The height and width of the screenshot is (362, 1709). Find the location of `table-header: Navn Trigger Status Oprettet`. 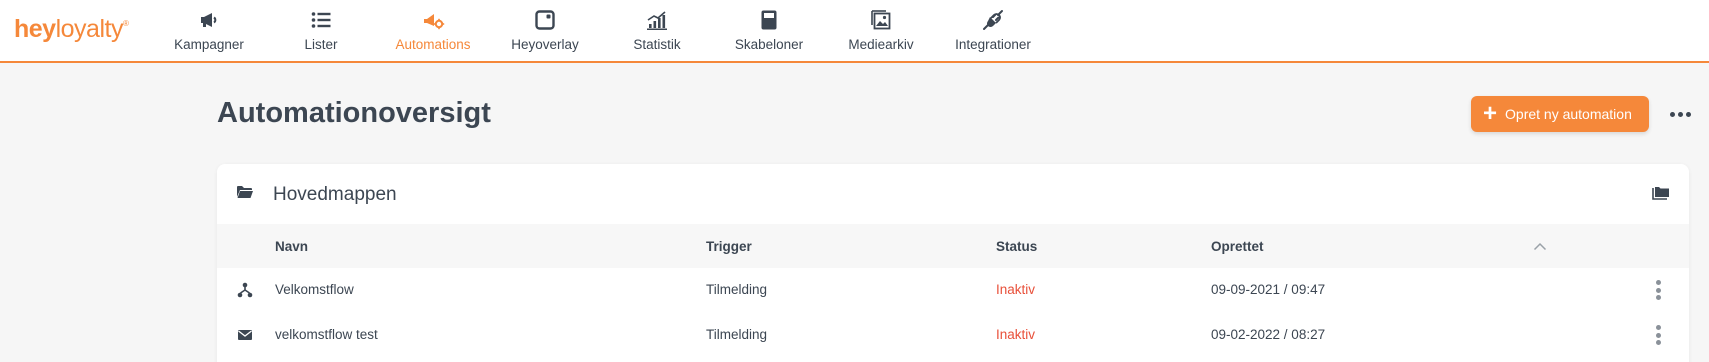

table-header: Navn Trigger Status Oprettet is located at coordinates (953, 246).